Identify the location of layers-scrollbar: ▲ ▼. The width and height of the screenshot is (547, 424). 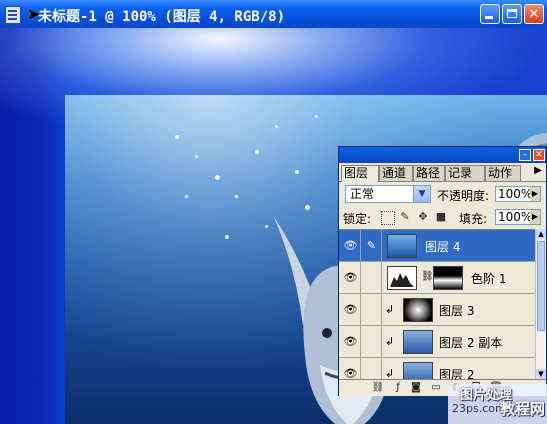
(540, 304).